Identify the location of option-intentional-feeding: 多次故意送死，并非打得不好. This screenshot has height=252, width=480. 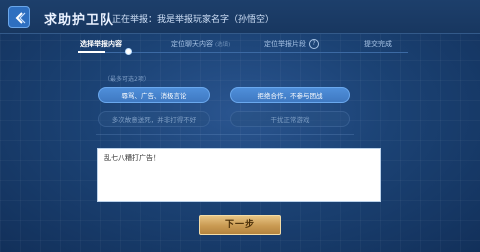
(154, 119).